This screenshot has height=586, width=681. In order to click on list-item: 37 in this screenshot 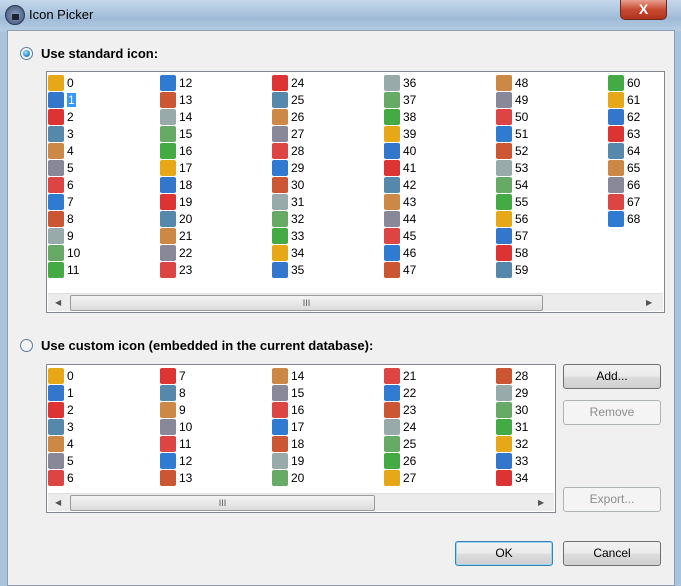, I will do `click(400, 99)`.